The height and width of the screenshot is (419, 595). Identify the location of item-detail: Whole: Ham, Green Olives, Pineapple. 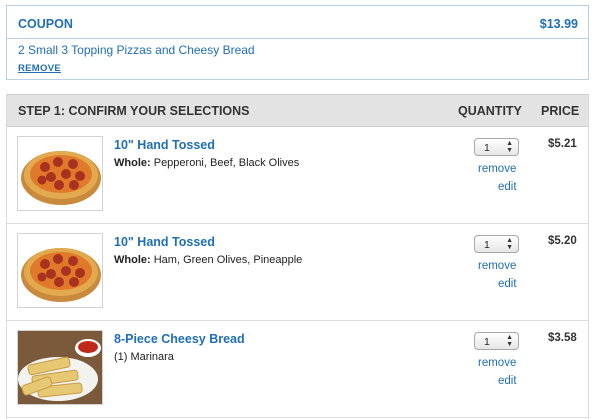
(208, 260).